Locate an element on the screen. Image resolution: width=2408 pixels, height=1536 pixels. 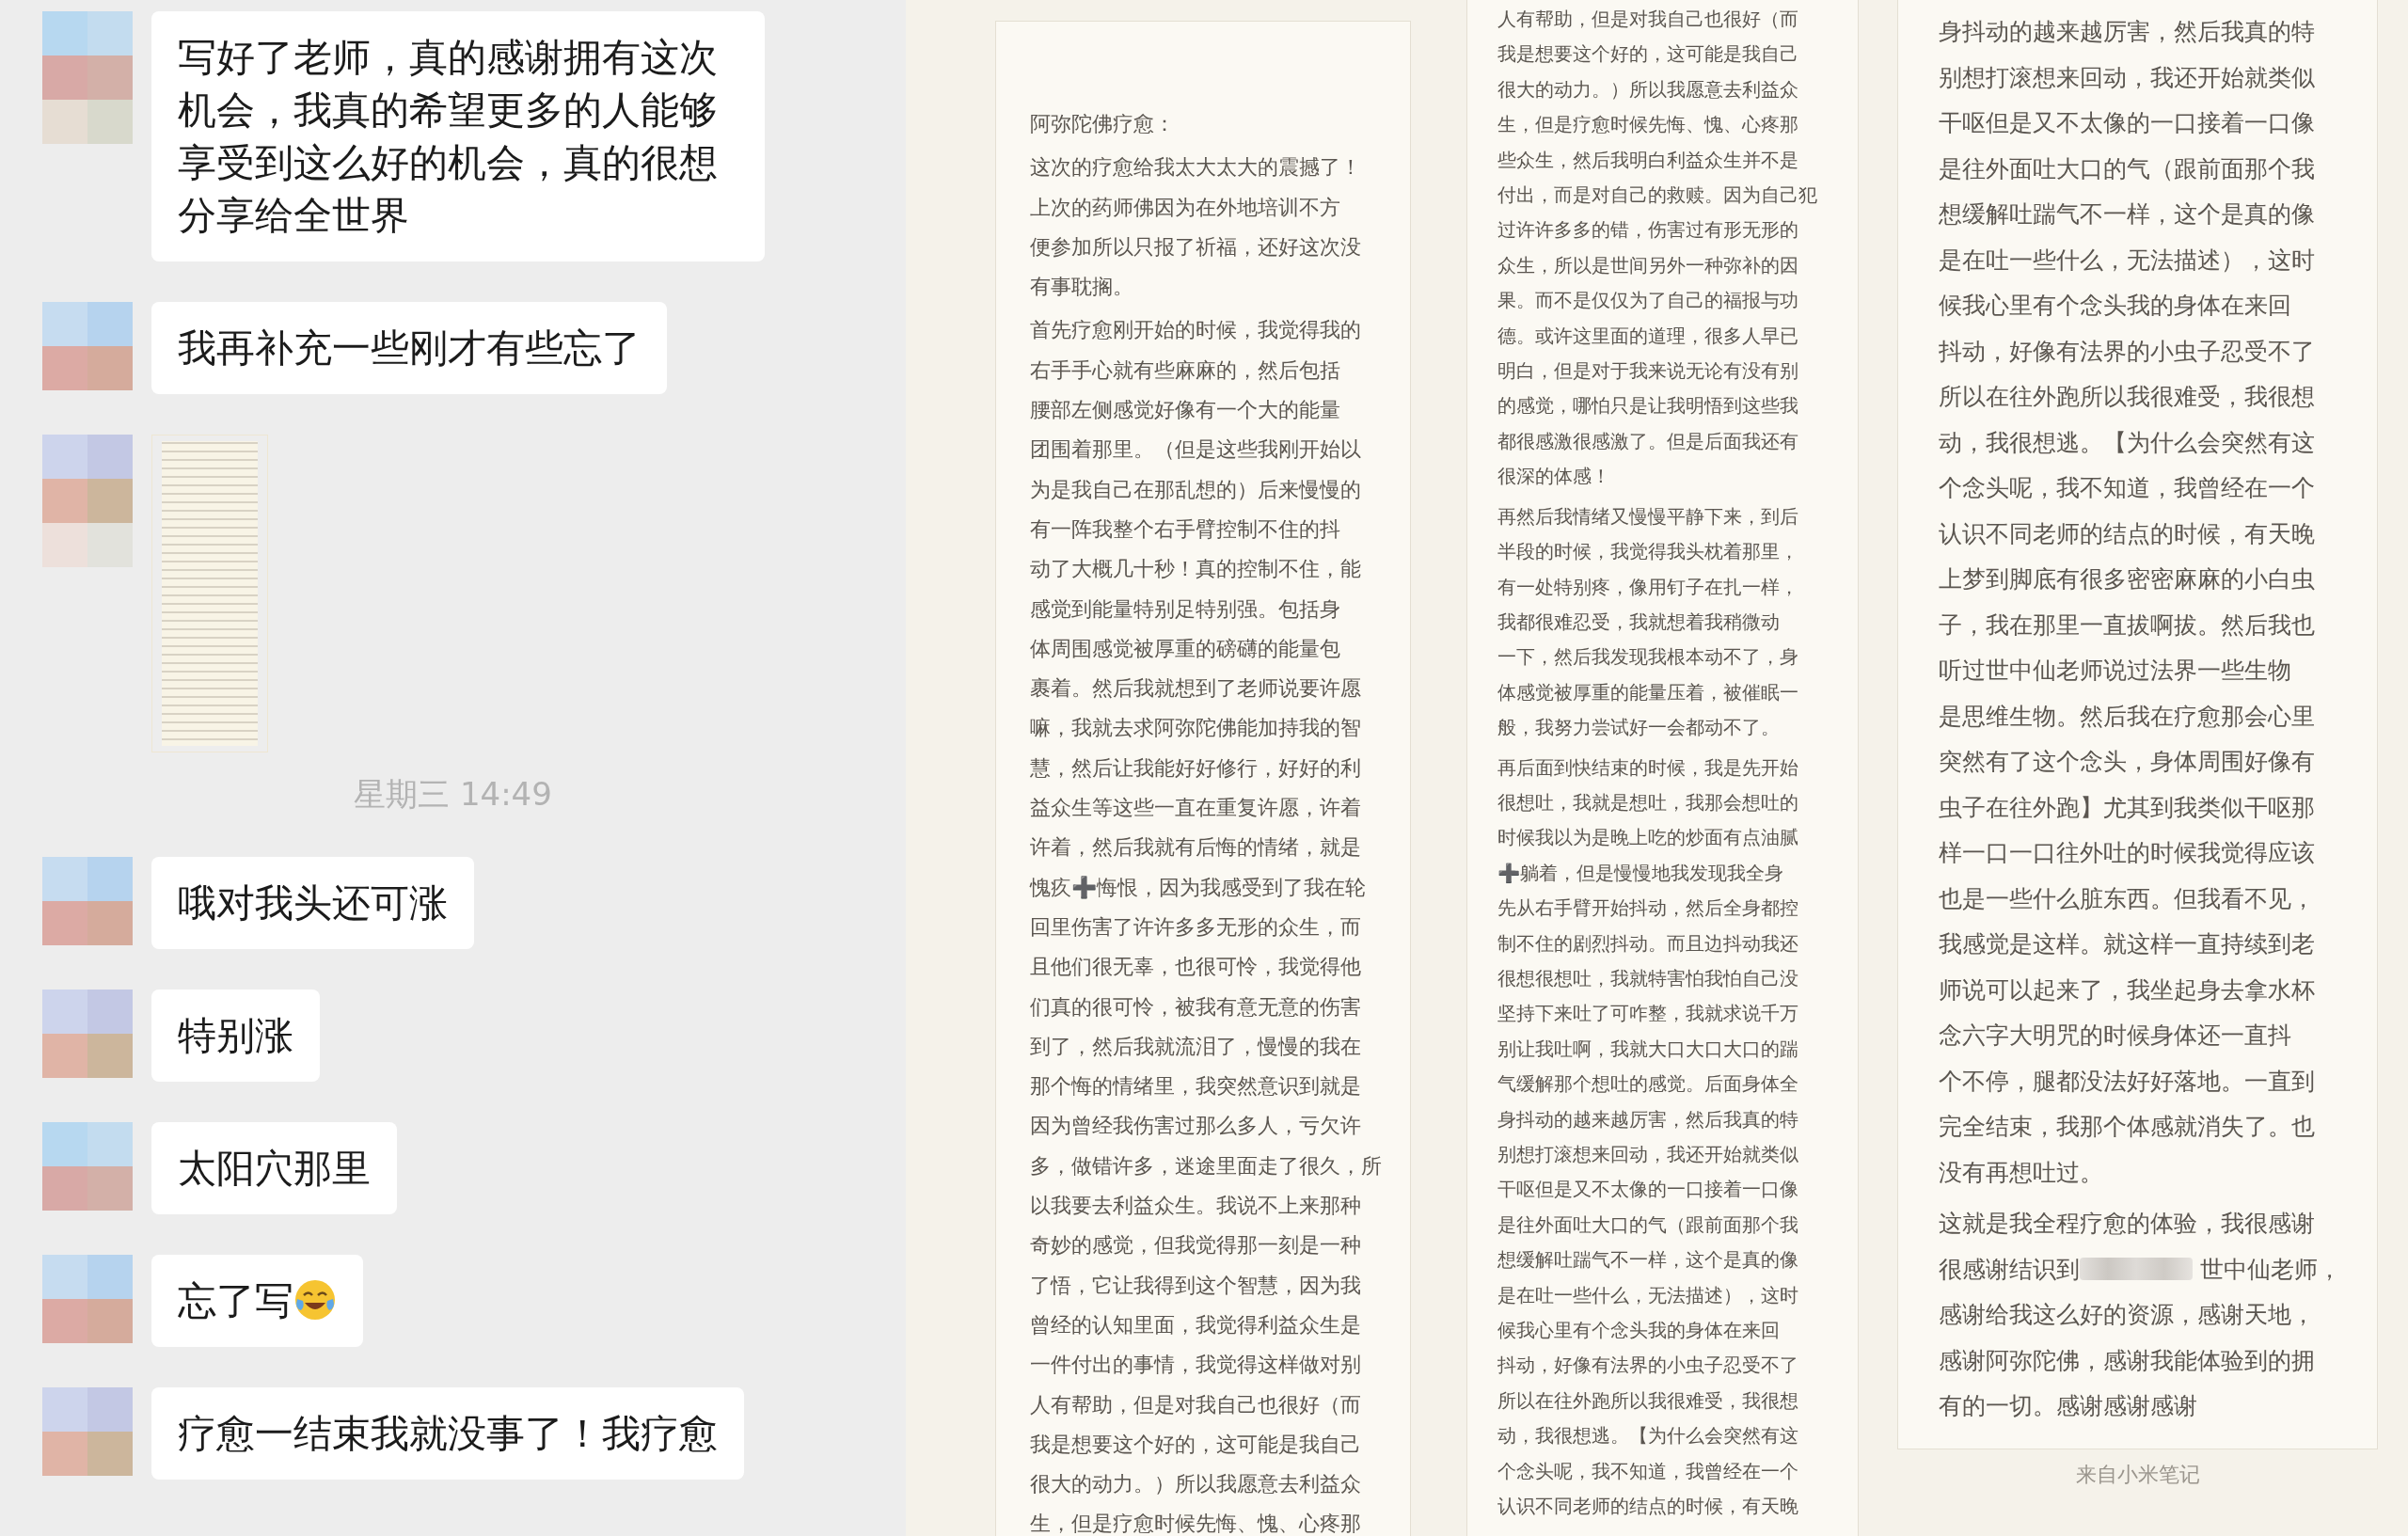
message-bubble: 我再补充一些刚才有些忘了 is located at coordinates (409, 348).